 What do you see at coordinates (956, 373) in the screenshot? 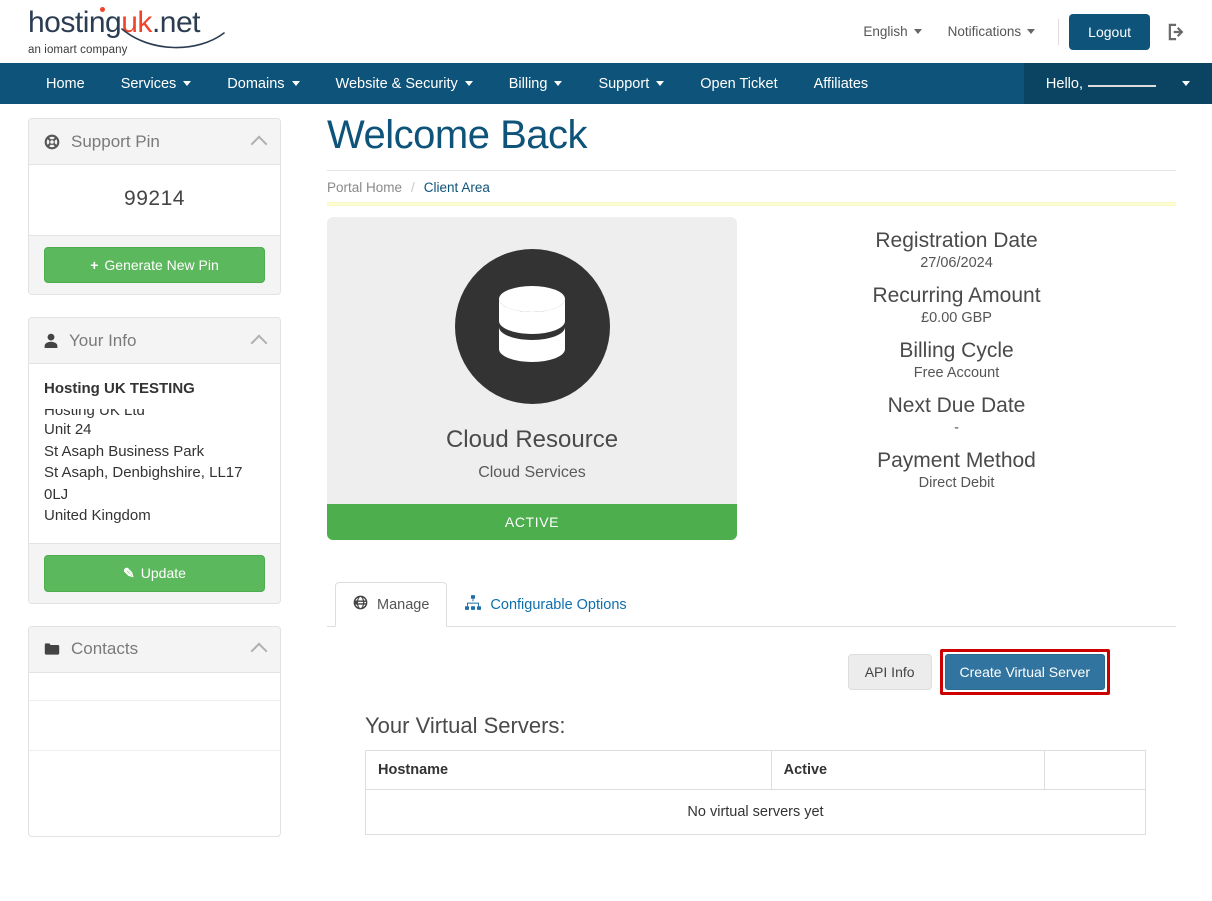
I see `detail-value-billing-cycle: Free Account` at bounding box center [956, 373].